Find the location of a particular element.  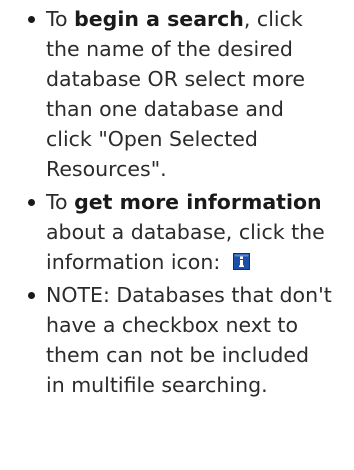

text-segment: information icon: is located at coordinates (136, 262).